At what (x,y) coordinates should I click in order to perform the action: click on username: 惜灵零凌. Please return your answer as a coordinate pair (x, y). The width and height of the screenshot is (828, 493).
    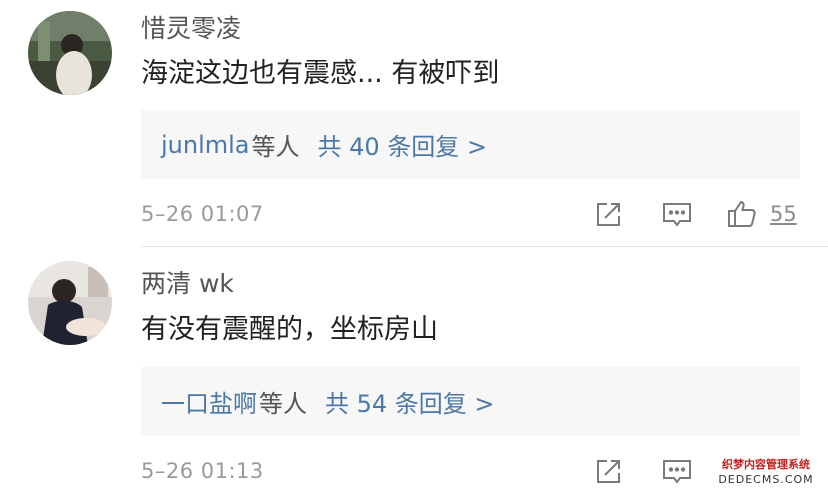
    Looking at the image, I should click on (191, 29).